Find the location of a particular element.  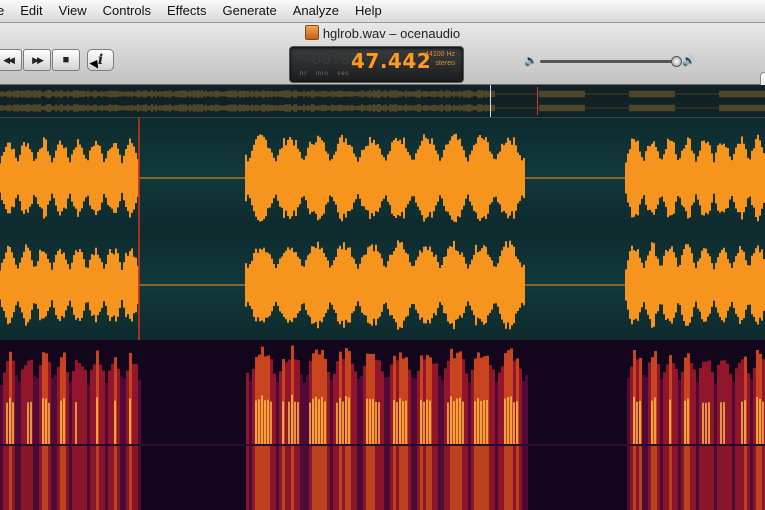

volume-control: 🔈 🔊 is located at coordinates (611, 62).